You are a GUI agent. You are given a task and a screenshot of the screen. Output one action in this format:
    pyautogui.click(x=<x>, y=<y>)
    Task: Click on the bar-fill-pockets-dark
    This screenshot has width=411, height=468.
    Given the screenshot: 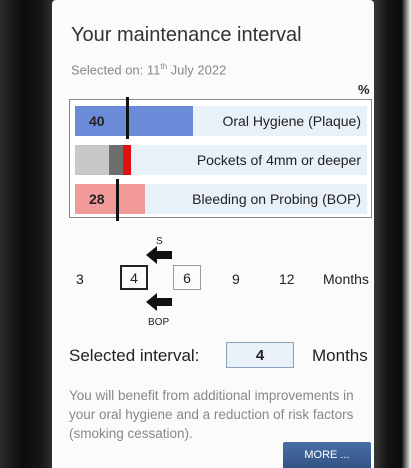 What is the action you would take?
    pyautogui.click(x=116, y=160)
    